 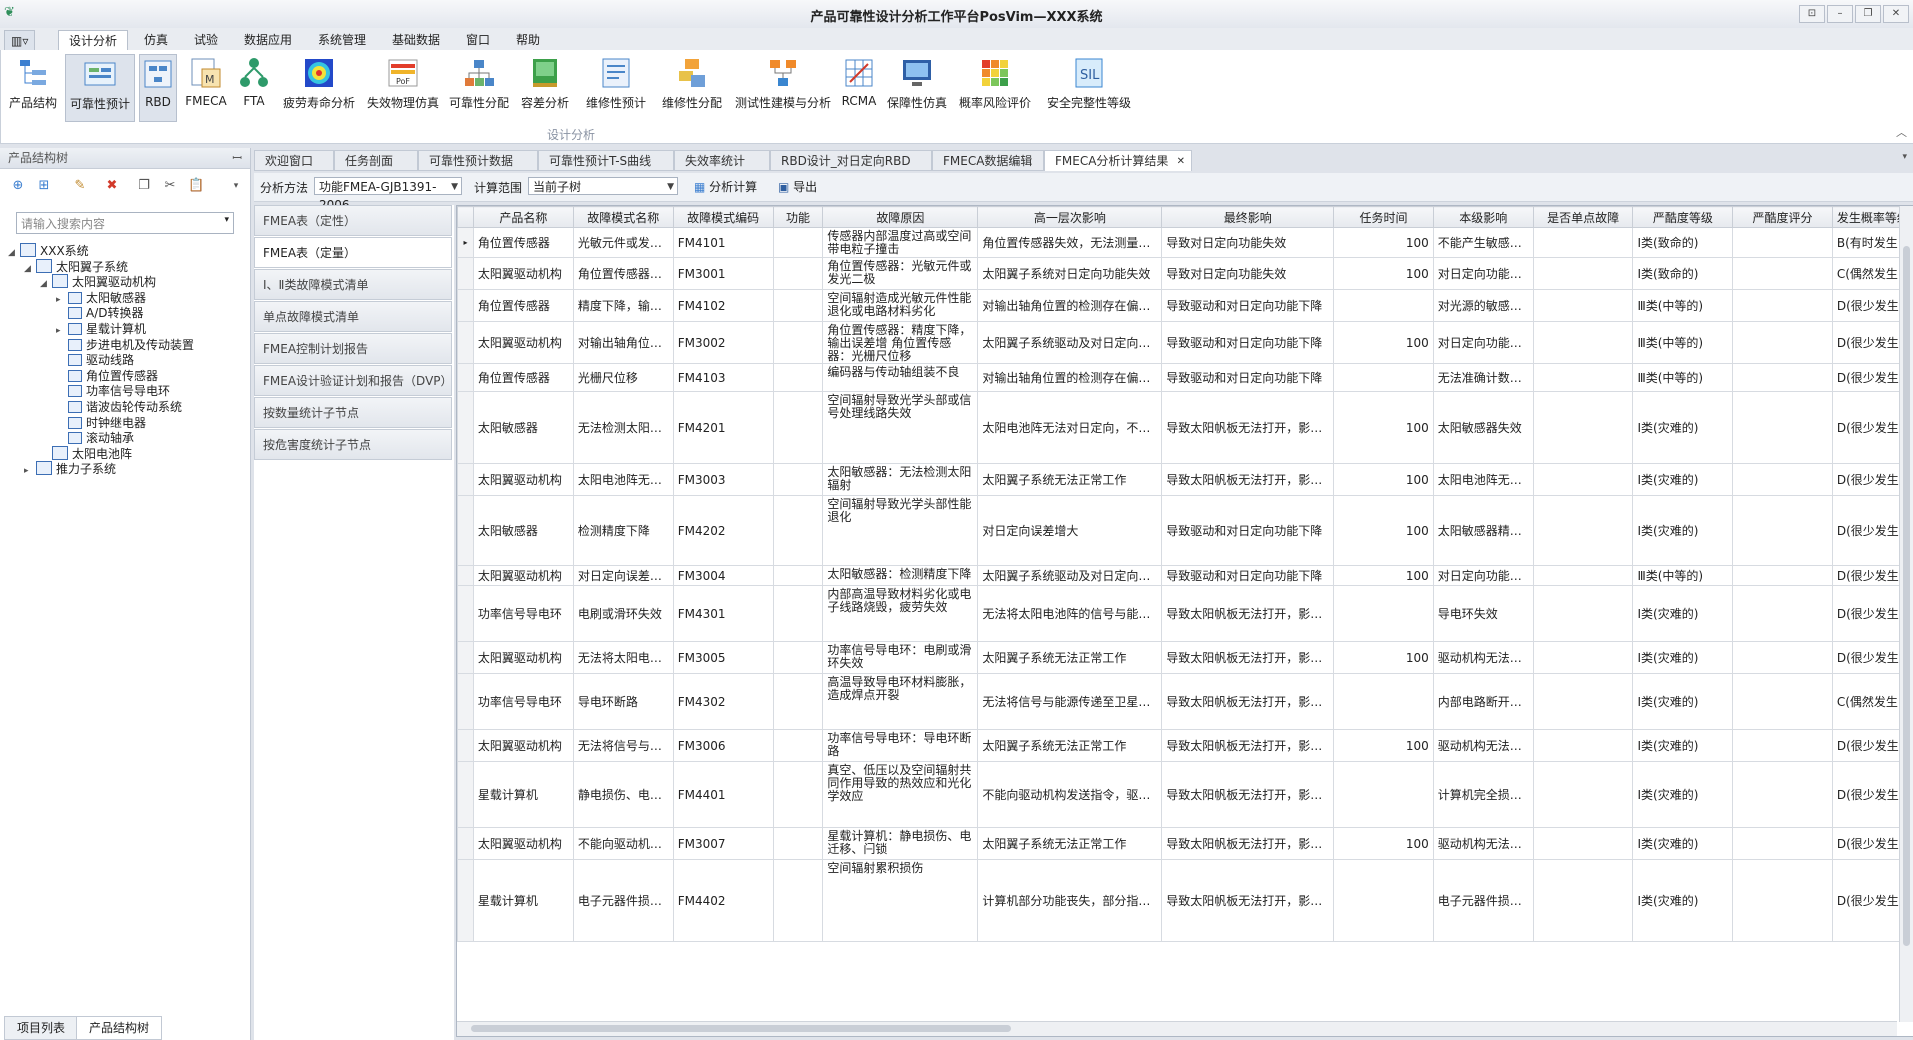 I want to click on tab-design-analysis: 设计分析, so click(x=93, y=40).